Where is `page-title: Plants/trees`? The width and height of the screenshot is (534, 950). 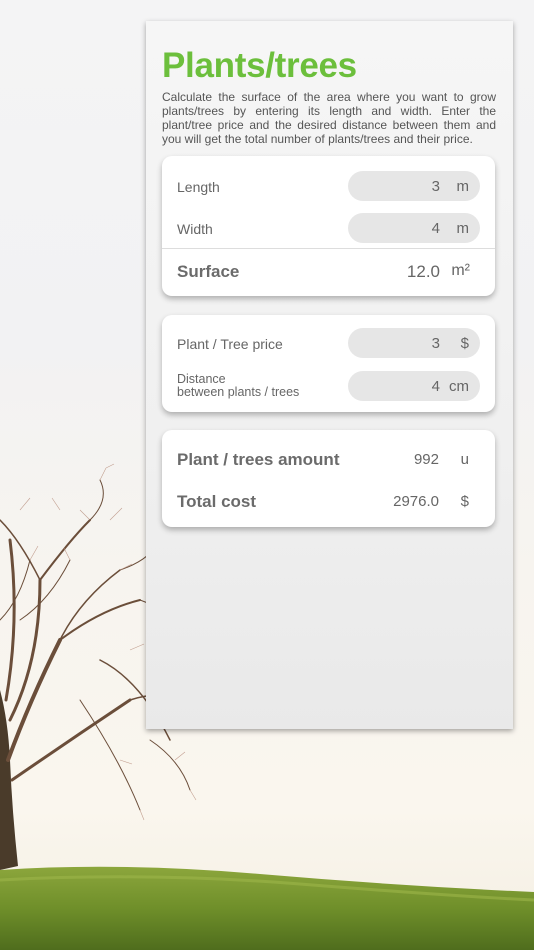 page-title: Plants/trees is located at coordinates (259, 65).